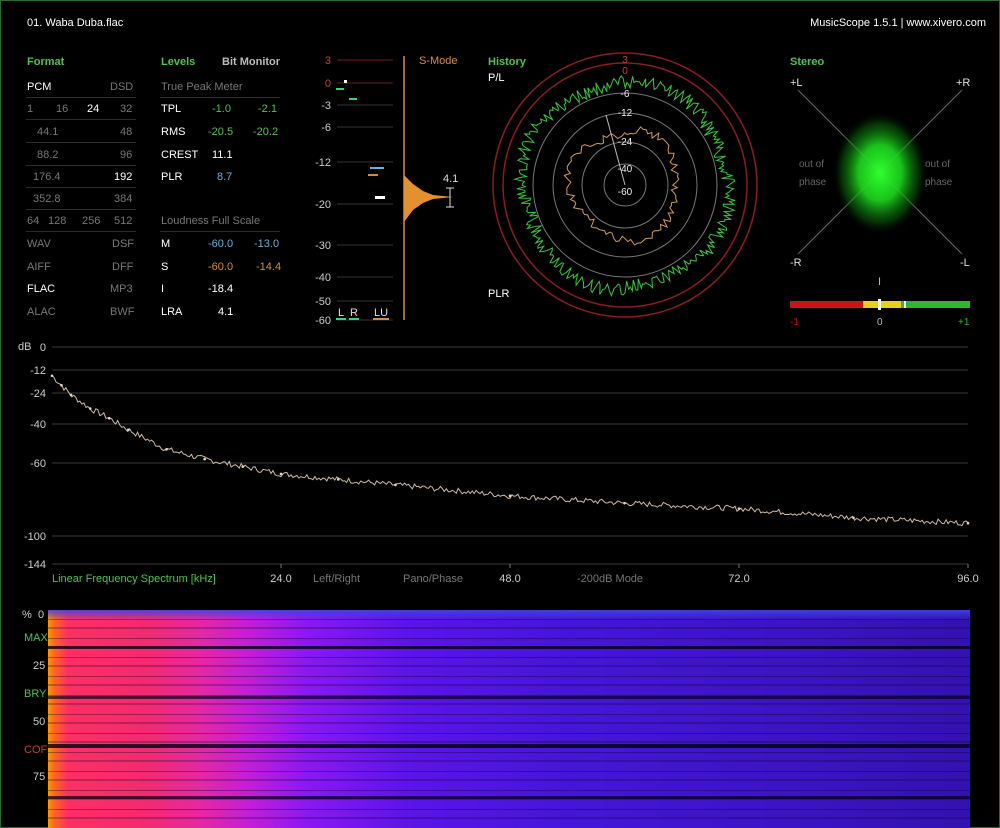  Describe the element at coordinates (35, 694) in the screenshot. I see `spectrogram-tag-bry: BRY` at that location.